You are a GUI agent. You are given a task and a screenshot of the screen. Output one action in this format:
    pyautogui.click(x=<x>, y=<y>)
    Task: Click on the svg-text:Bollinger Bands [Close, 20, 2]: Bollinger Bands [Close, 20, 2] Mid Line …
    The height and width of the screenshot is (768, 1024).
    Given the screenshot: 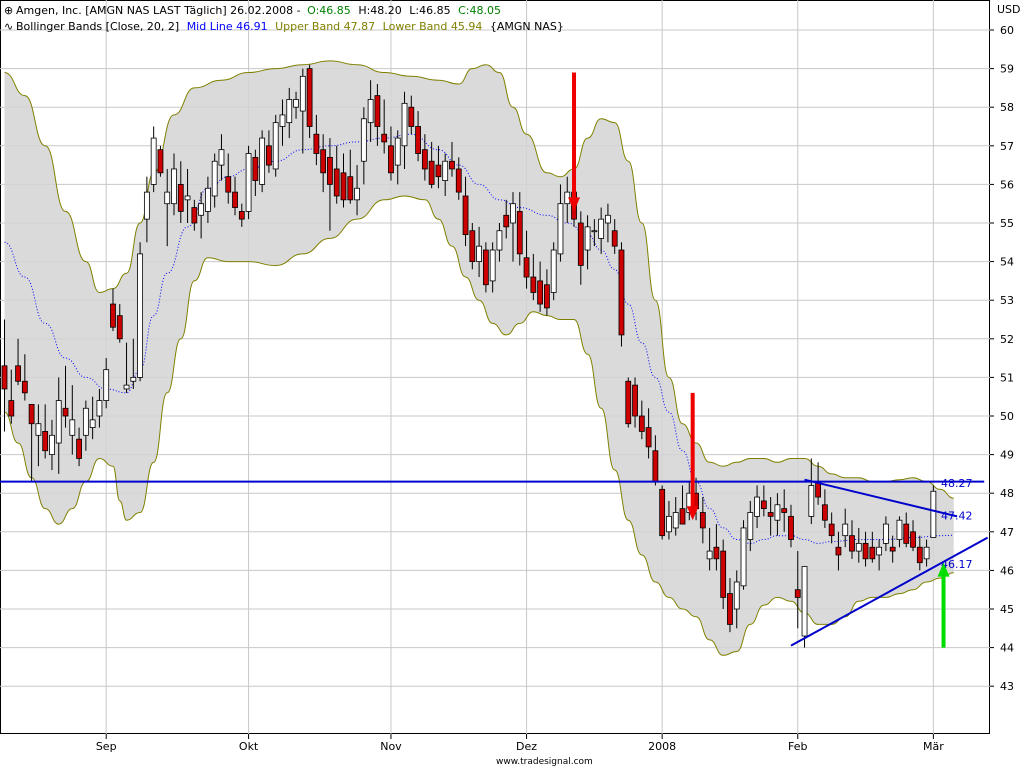 What is the action you would take?
    pyautogui.click(x=290, y=26)
    